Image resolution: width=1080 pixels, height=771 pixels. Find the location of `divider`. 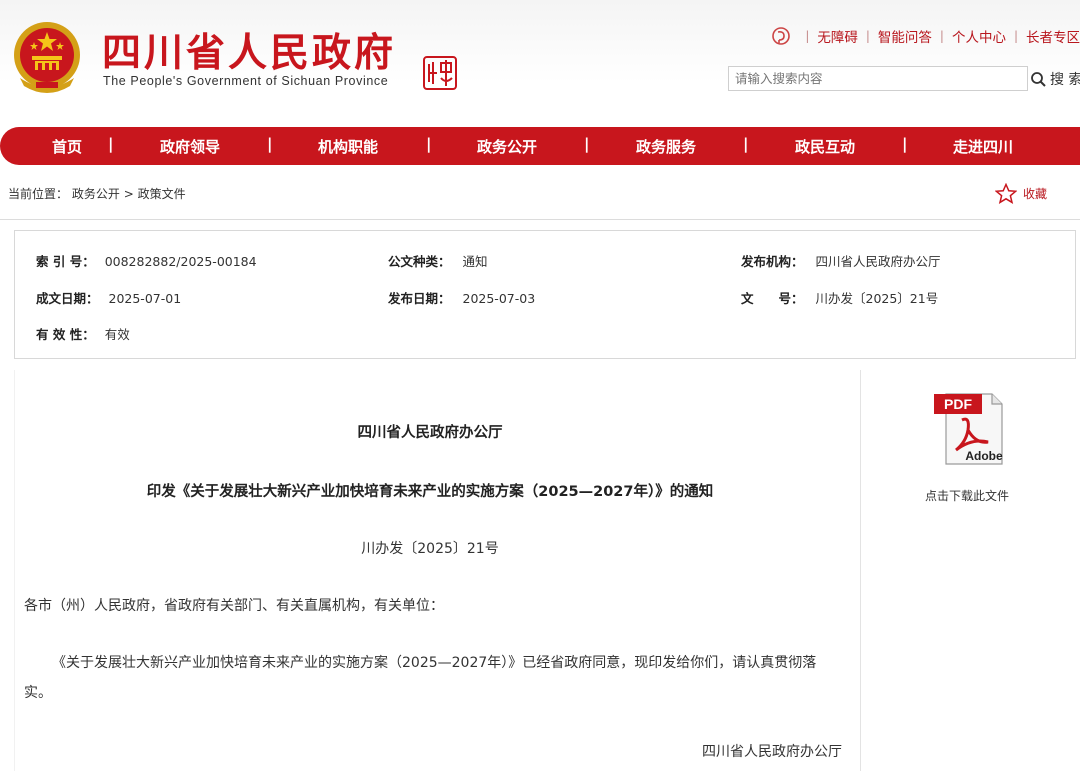

divider is located at coordinates (540, 219).